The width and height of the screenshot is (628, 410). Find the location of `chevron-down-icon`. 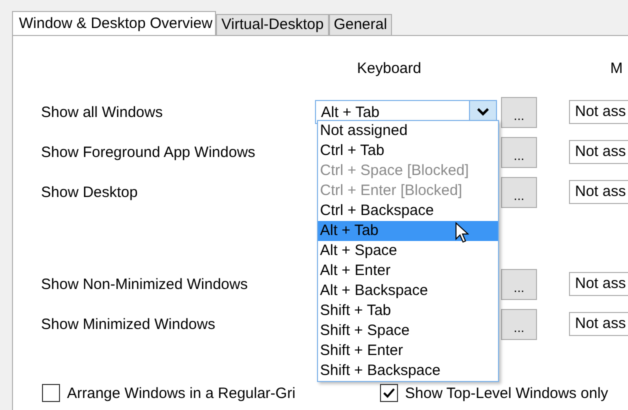

chevron-down-icon is located at coordinates (483, 112).